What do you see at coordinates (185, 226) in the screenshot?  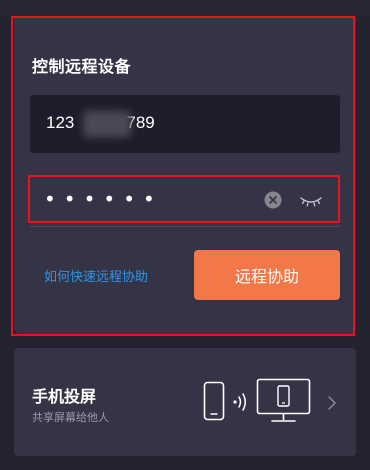 I see `password-underline` at bounding box center [185, 226].